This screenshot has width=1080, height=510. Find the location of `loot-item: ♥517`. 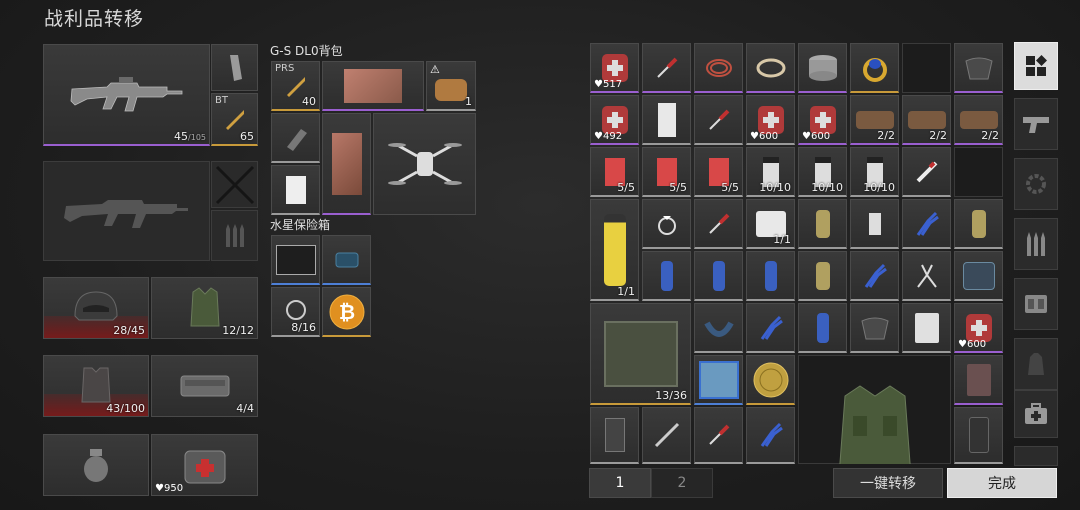

loot-item: ♥517 is located at coordinates (614, 68).